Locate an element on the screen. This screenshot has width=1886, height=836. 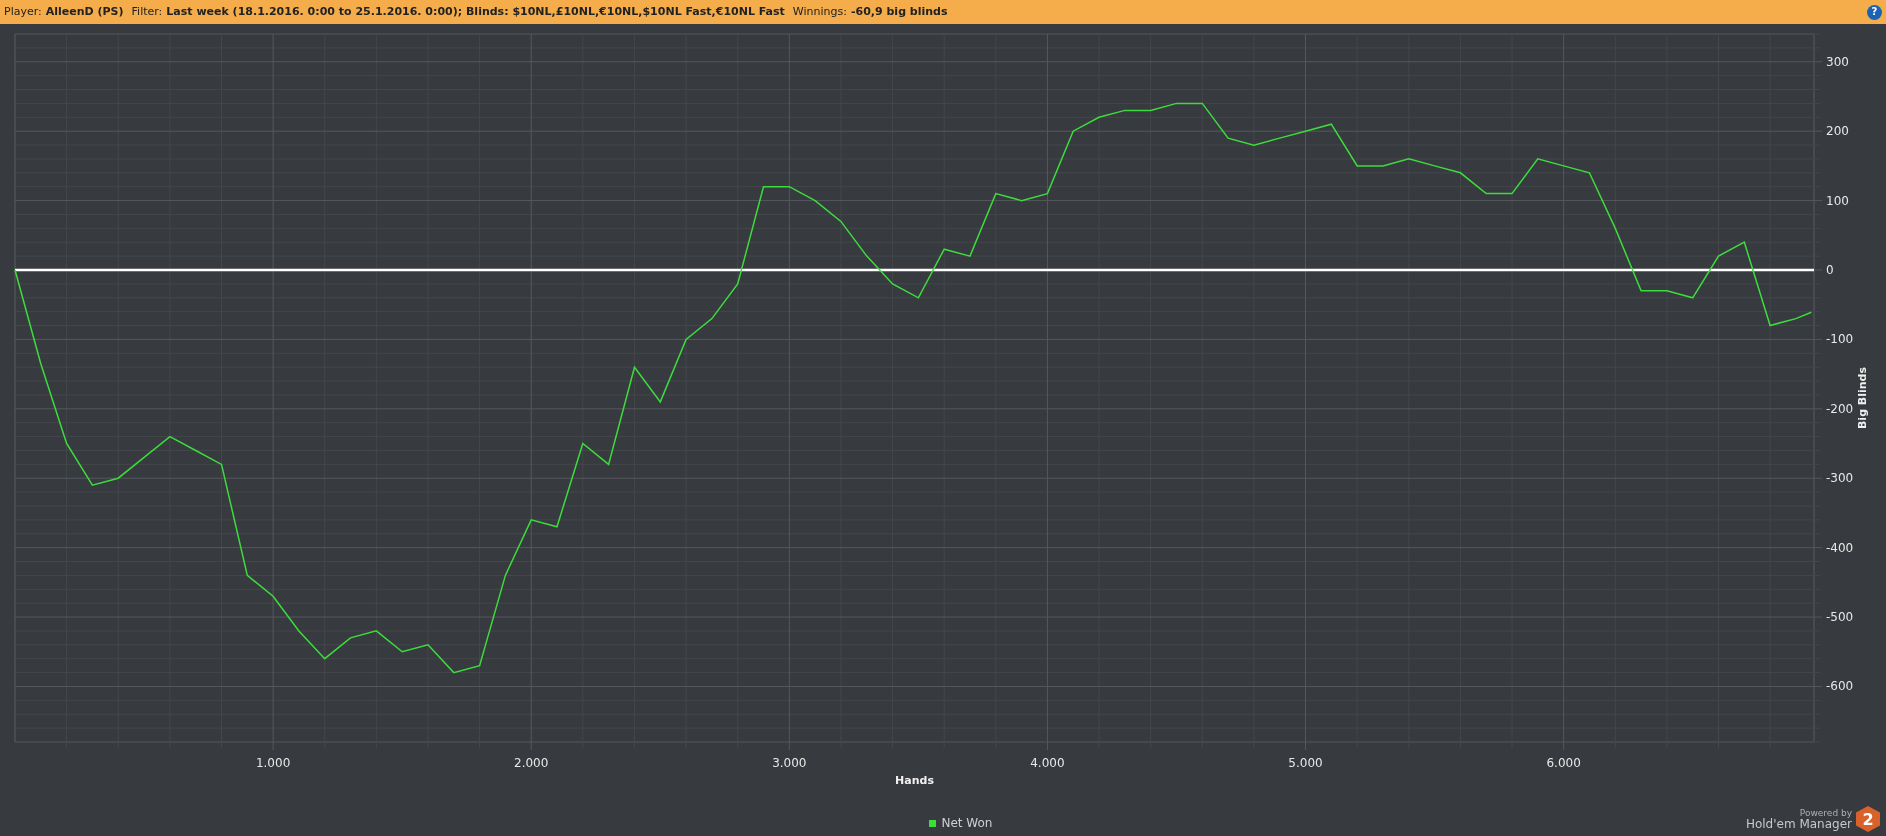
y-tick-label: 200 is located at coordinates (1837, 131).